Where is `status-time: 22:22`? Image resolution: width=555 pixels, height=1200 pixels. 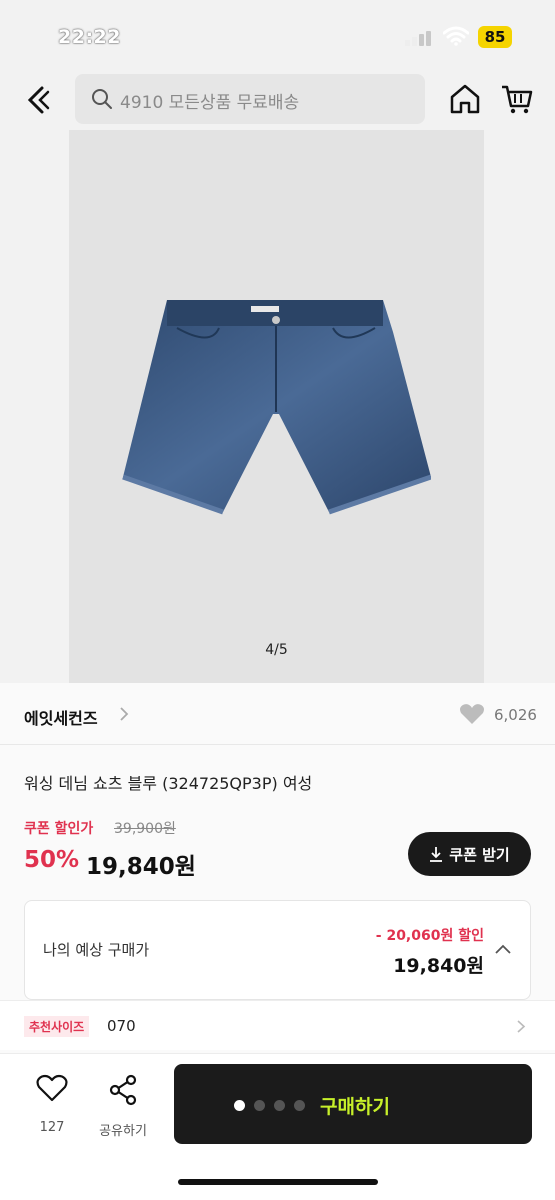 status-time: 22:22 is located at coordinates (89, 37).